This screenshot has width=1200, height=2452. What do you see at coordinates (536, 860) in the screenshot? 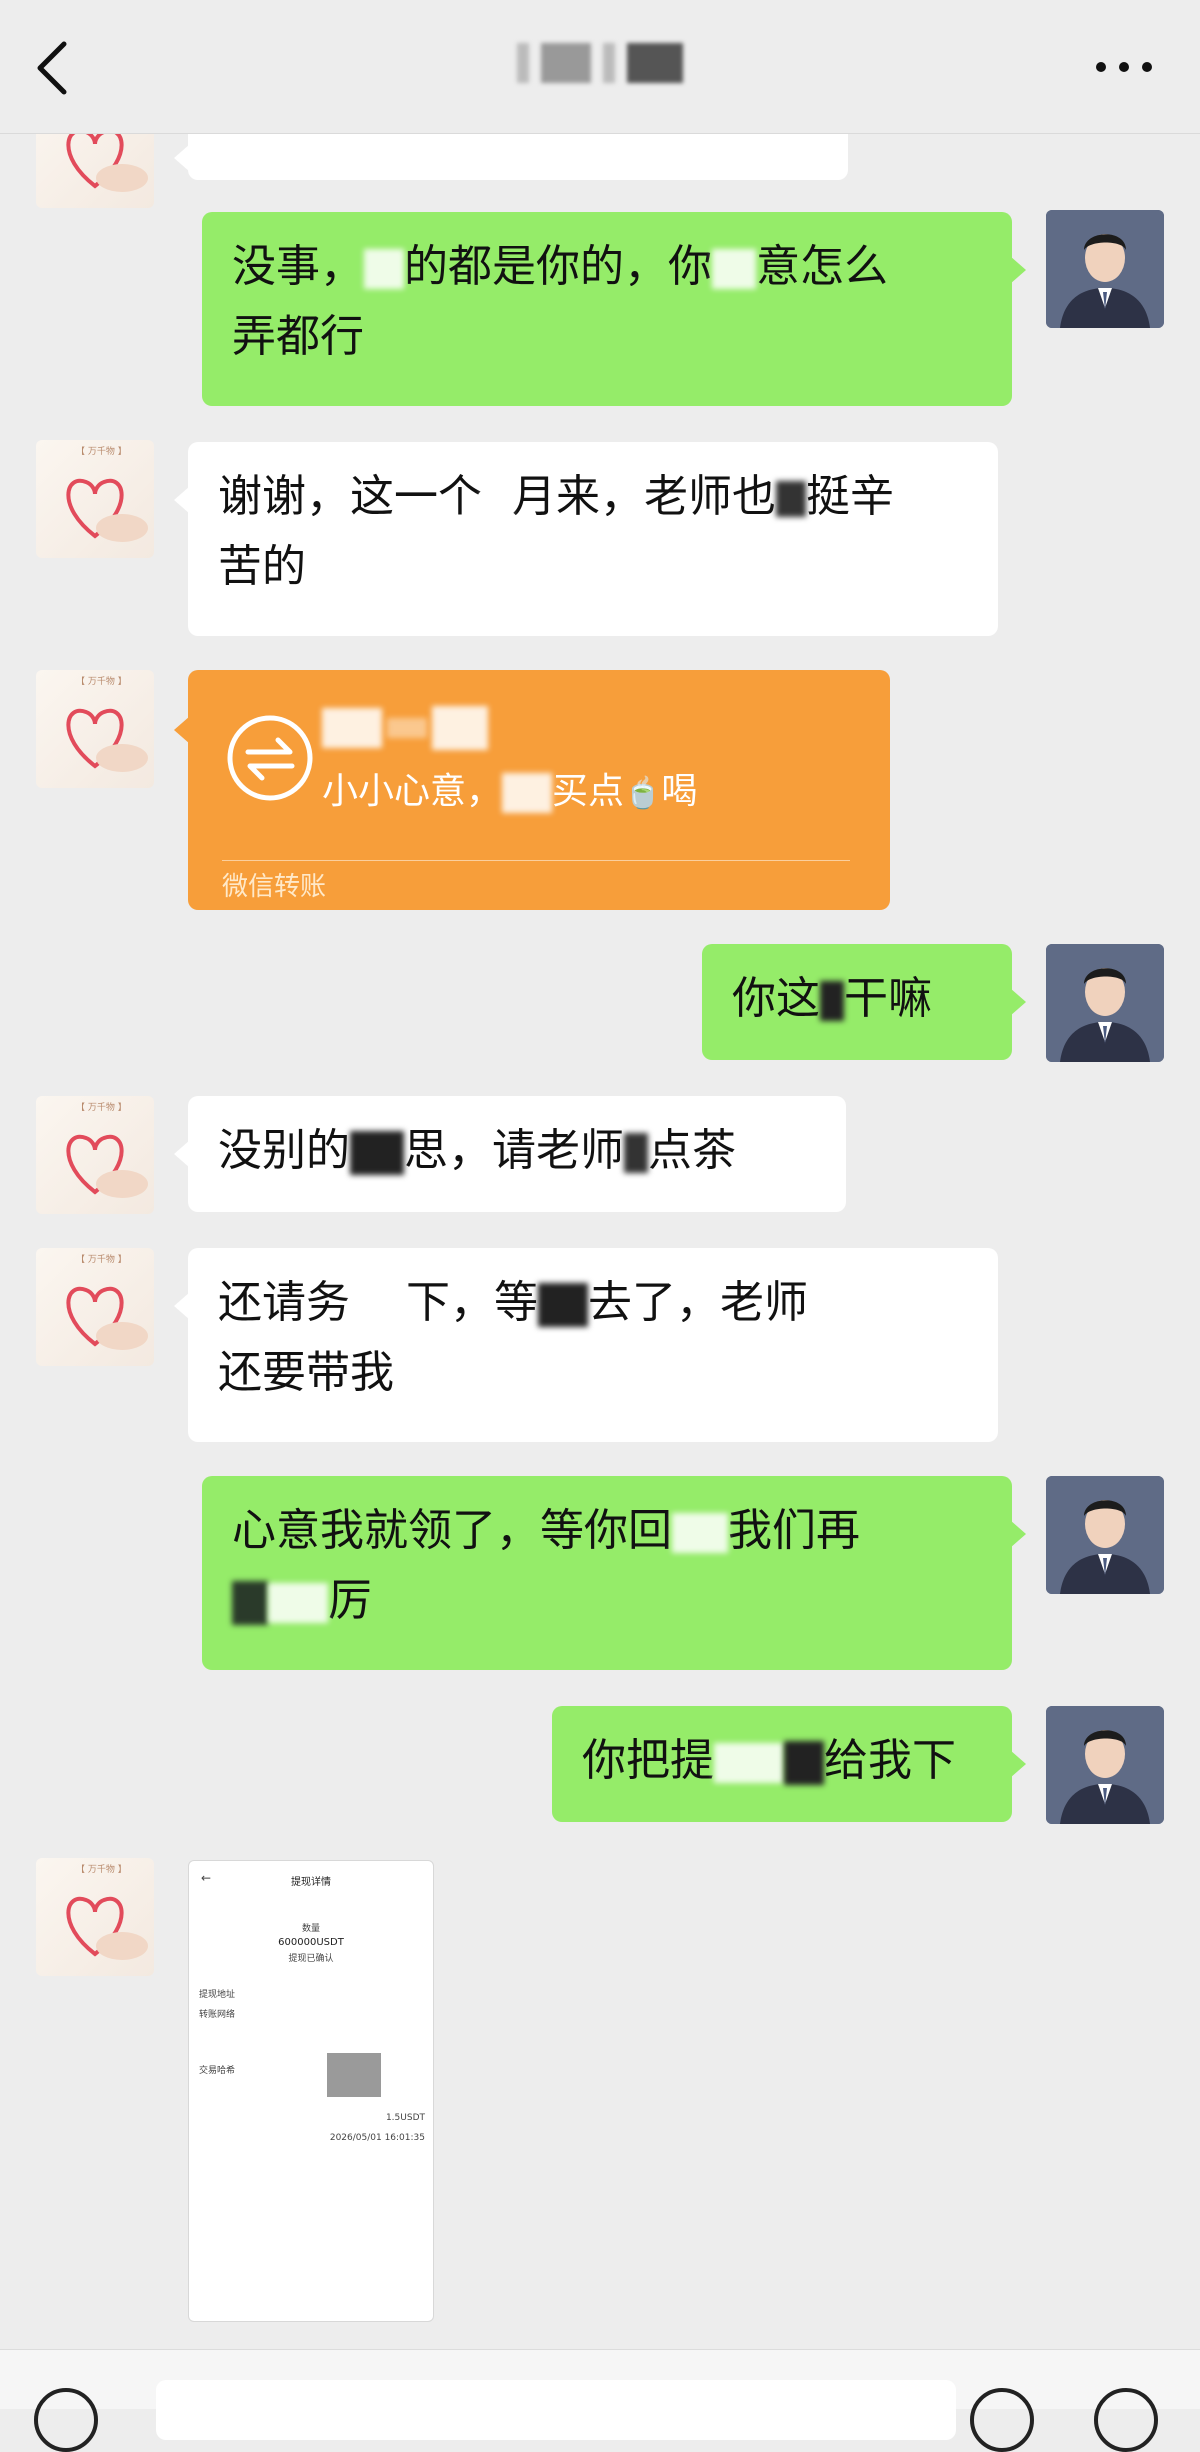
I see `transfer-divider` at bounding box center [536, 860].